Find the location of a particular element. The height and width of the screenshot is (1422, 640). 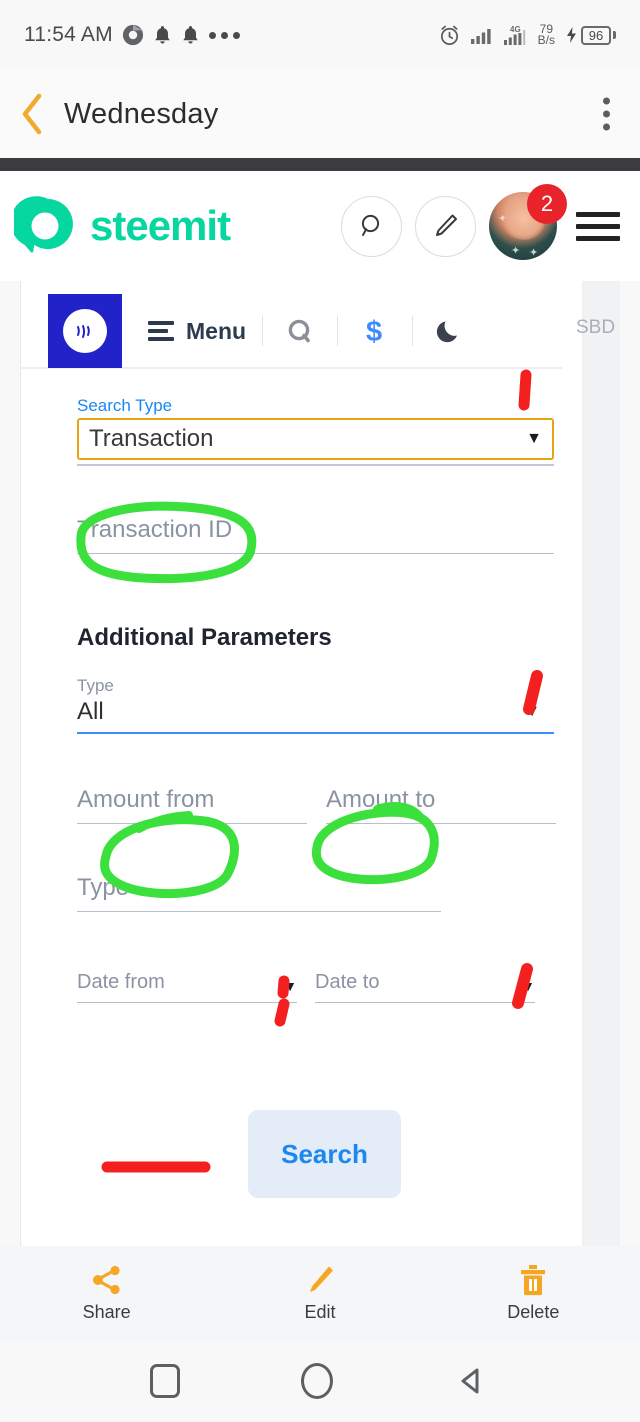

steemit-brand: steemit is located at coordinates (122, 226).